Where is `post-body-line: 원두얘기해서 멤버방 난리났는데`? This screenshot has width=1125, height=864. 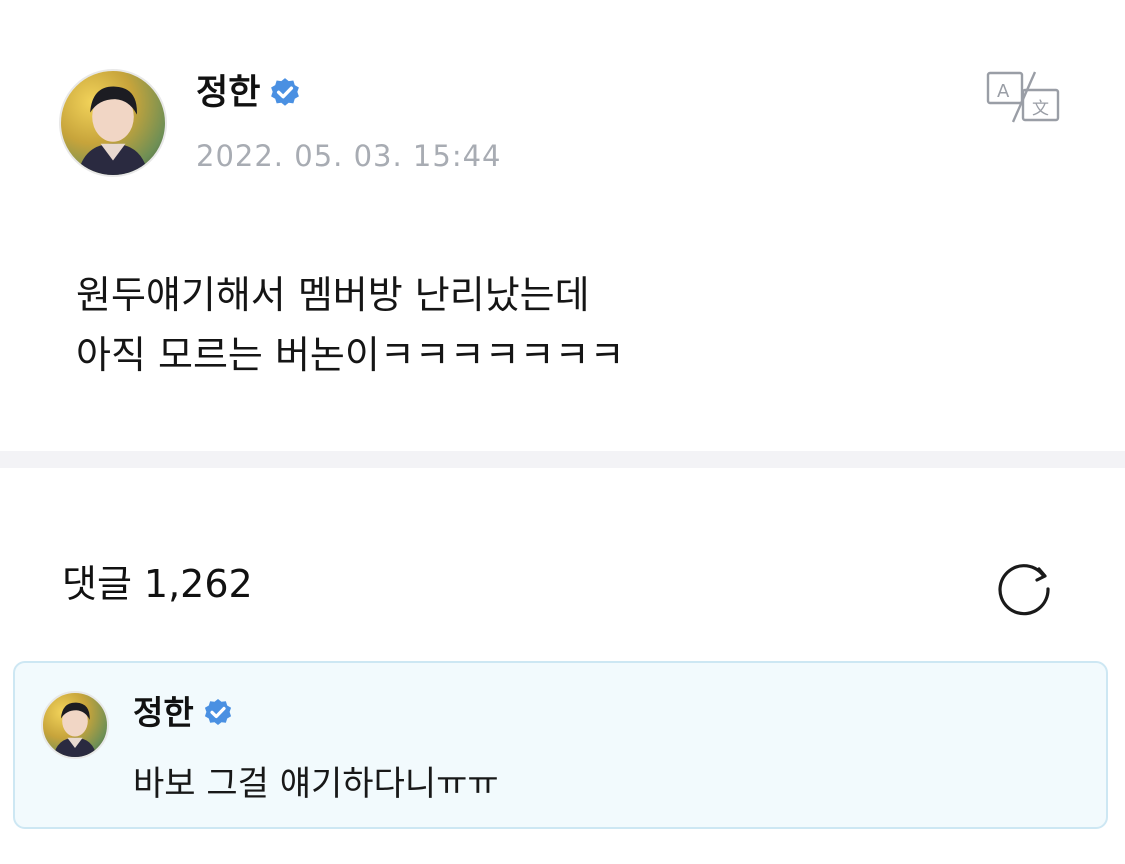
post-body-line: 원두얘기해서 멤버방 난리났는데 is located at coordinates (333, 295).